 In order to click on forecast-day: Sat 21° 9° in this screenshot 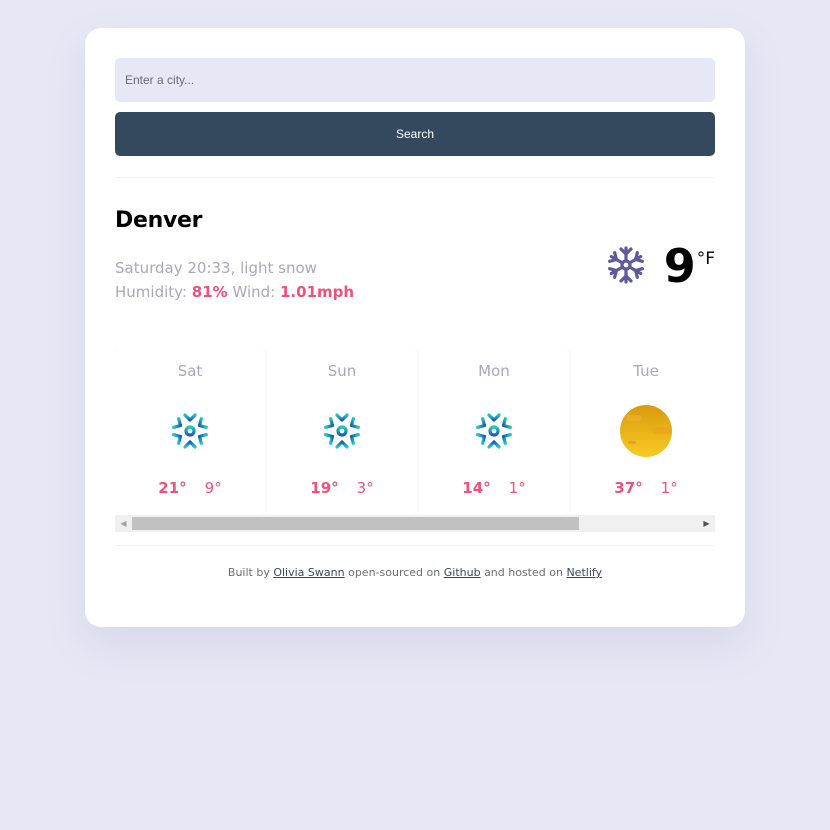, I will do `click(190, 431)`.